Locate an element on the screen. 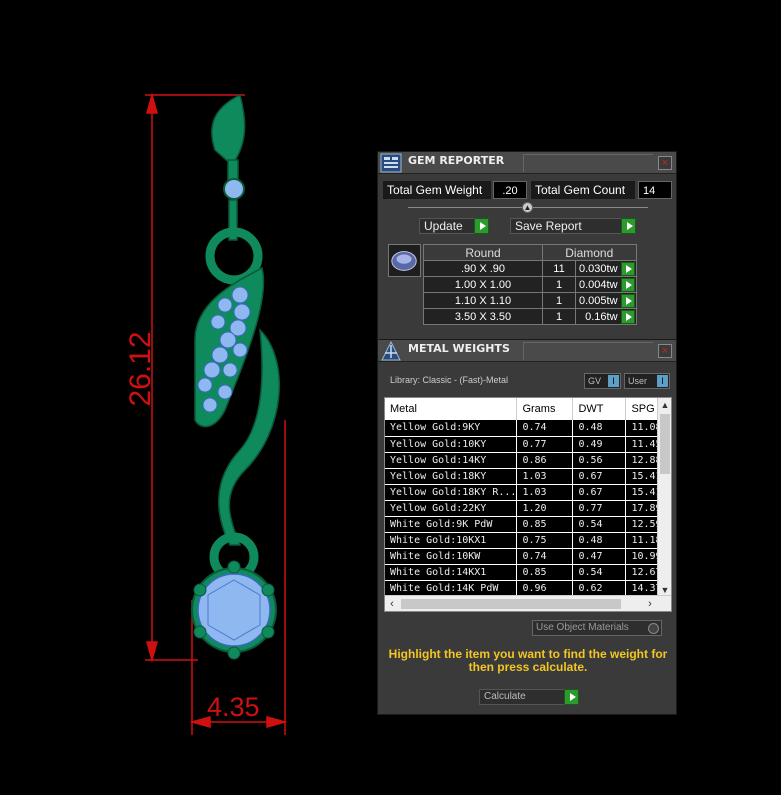 This screenshot has width=781, height=795. metal-name: Yellow Gold:22KY is located at coordinates (451, 508).